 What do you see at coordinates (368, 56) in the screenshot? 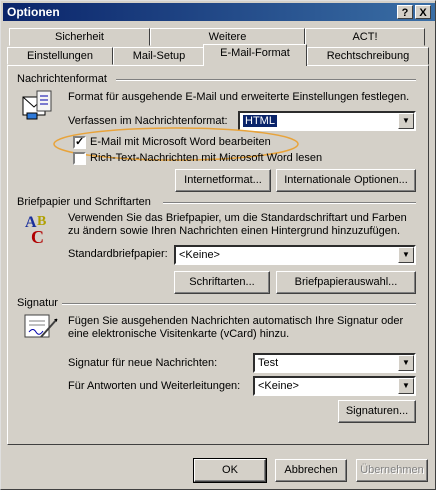
I see `tab-rechtschreibung: Rechtschreibung` at bounding box center [368, 56].